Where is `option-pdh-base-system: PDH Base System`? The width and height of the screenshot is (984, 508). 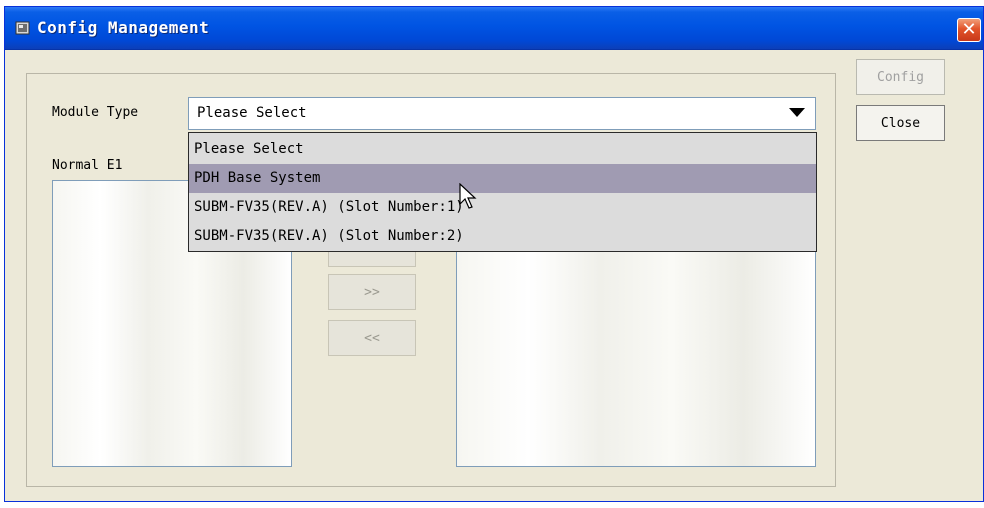
option-pdh-base-system: PDH Base System is located at coordinates (502, 178).